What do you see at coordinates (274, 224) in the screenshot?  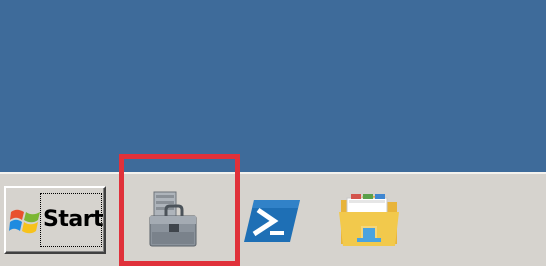 I see `powershell-icon` at bounding box center [274, 224].